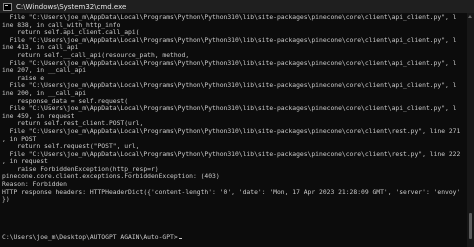 The width and height of the screenshot is (474, 247). What do you see at coordinates (7, 6) in the screenshot?
I see `cmd-icon` at bounding box center [7, 6].